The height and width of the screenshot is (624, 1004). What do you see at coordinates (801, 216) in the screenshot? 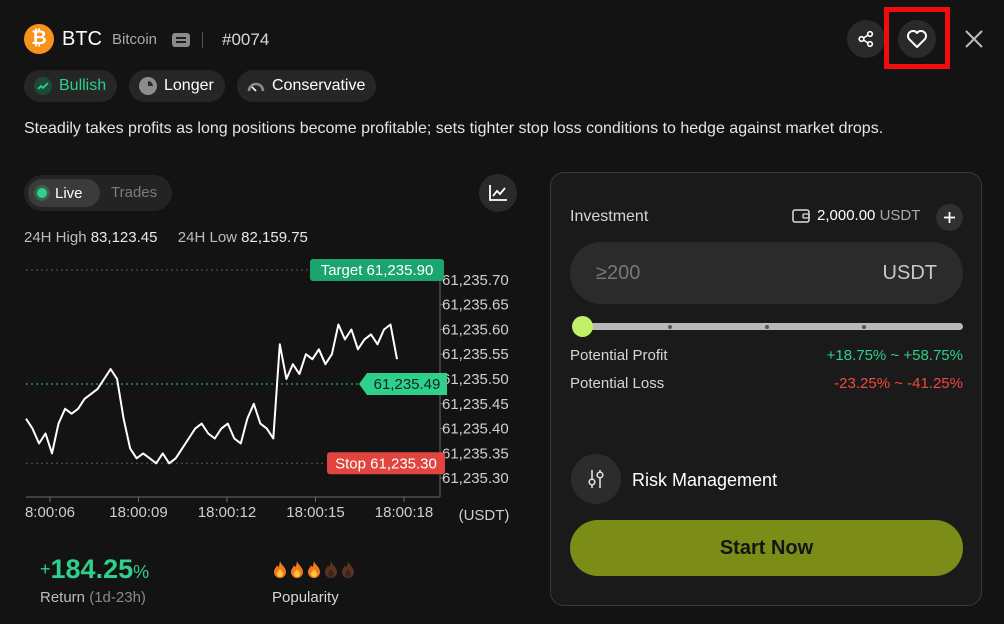
I see `wallet-icon` at bounding box center [801, 216].